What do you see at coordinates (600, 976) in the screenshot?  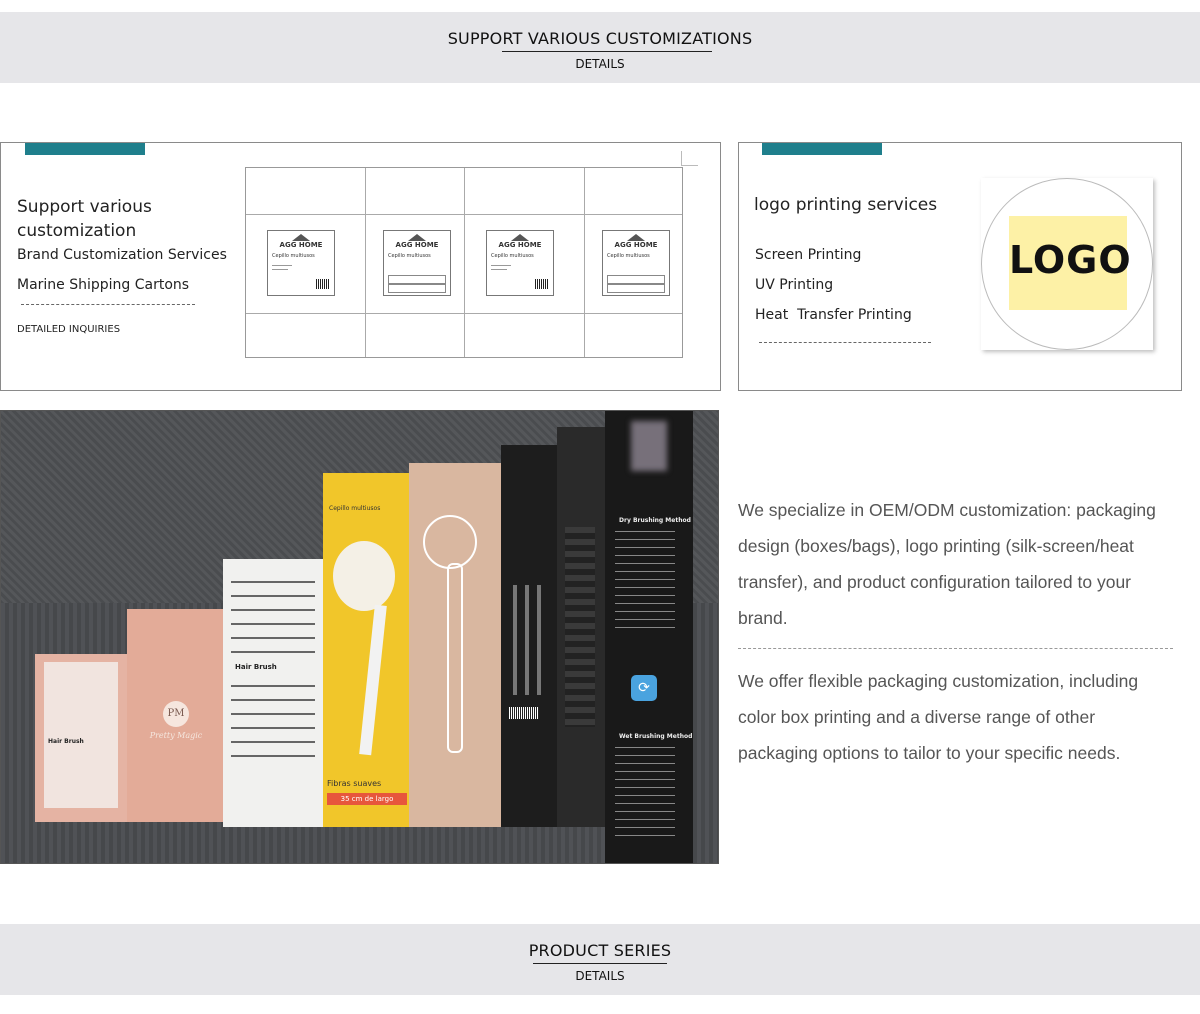 I see `bottom-banner-details-link: DETAILS` at bounding box center [600, 976].